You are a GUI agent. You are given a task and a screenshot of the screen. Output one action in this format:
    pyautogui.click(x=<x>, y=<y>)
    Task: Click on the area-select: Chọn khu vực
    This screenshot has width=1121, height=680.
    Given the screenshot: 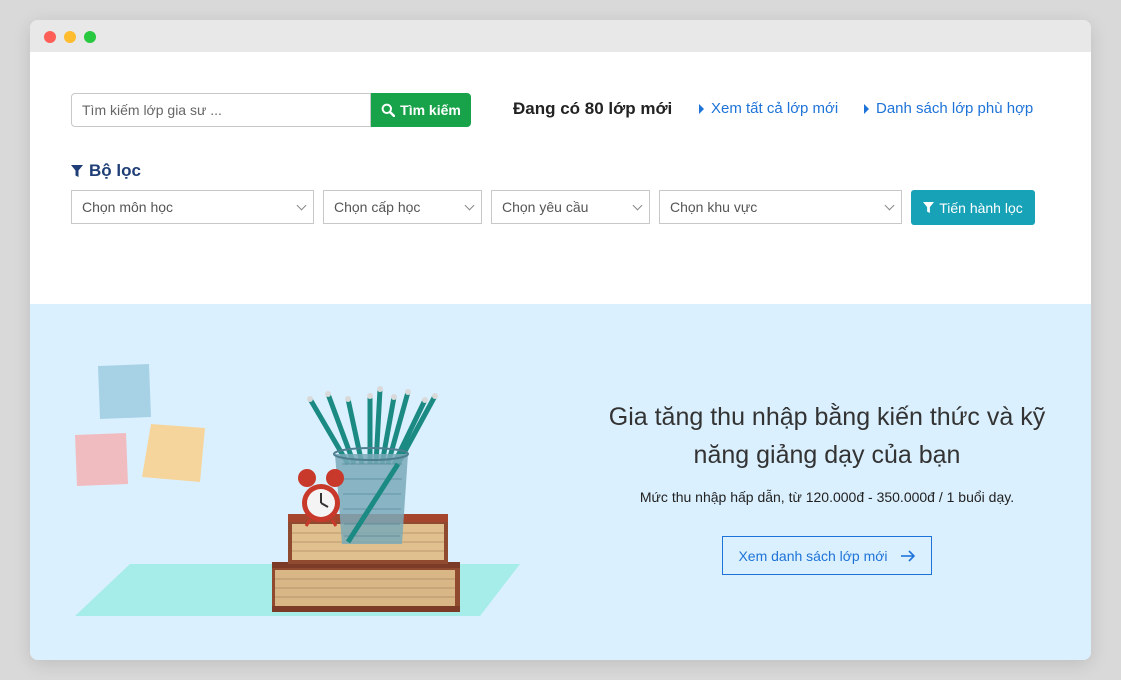 What is the action you would take?
    pyautogui.click(x=780, y=207)
    